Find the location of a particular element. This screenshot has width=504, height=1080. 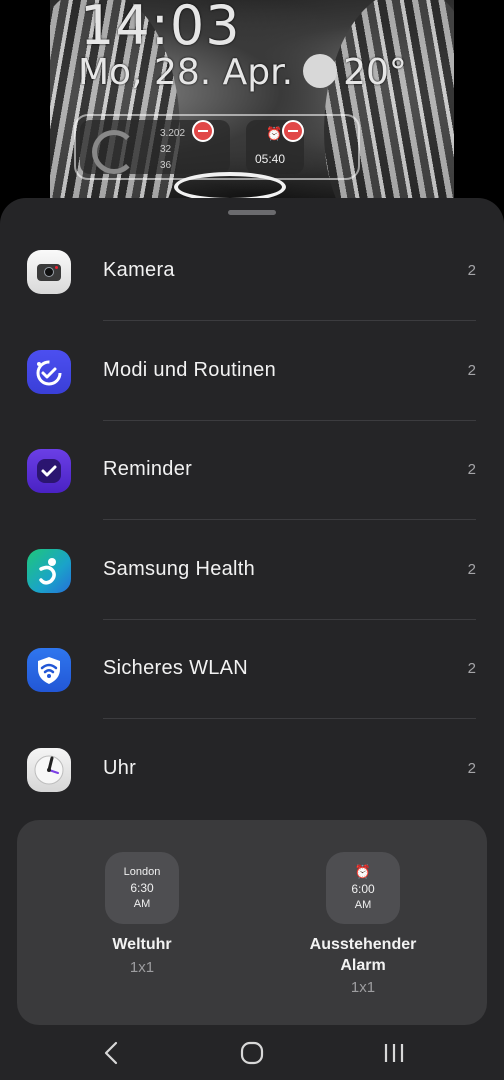

alarm-widget-preview: ⏰ 6:00 AM is located at coordinates (363, 888).